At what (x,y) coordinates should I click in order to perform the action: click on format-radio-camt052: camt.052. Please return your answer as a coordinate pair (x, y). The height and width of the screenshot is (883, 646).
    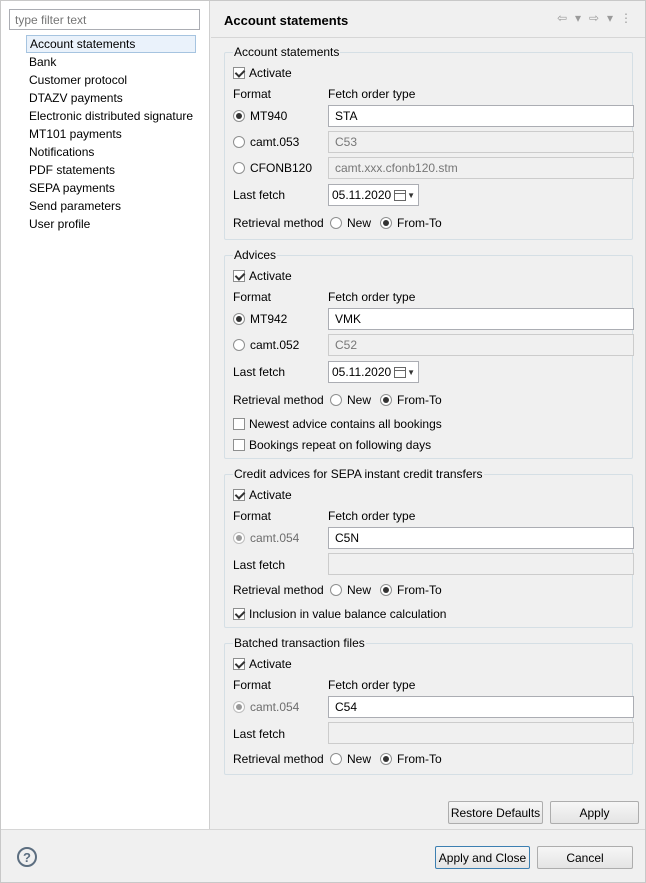
    Looking at the image, I should click on (266, 345).